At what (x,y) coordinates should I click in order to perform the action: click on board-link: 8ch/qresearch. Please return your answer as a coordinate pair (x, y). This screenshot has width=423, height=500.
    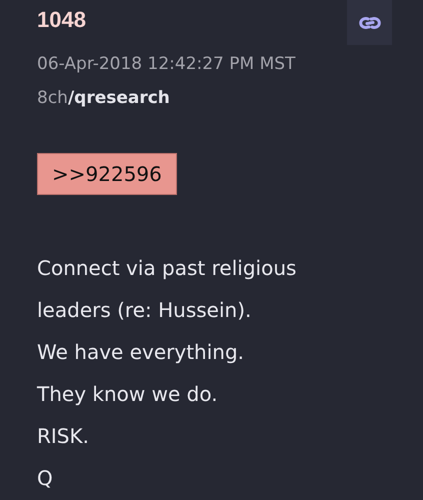
    Looking at the image, I should click on (214, 98).